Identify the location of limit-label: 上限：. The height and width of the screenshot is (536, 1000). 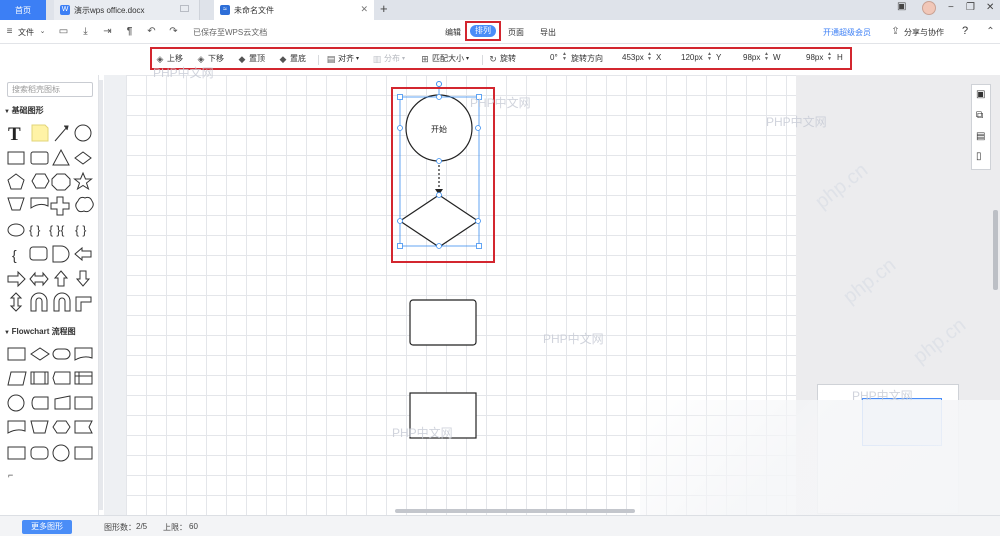
(175, 527).